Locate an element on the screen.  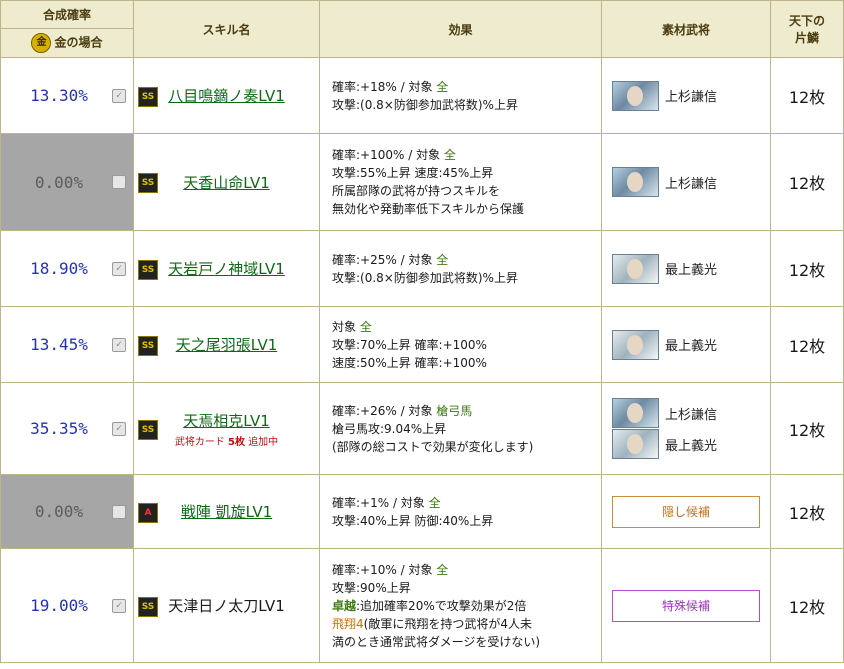
material-cell: 特殊候補 is located at coordinates (686, 605).